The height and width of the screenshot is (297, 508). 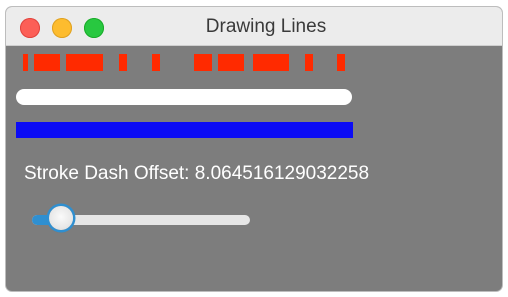 I want to click on title-bar: Drawing Lines, so click(x=254, y=26).